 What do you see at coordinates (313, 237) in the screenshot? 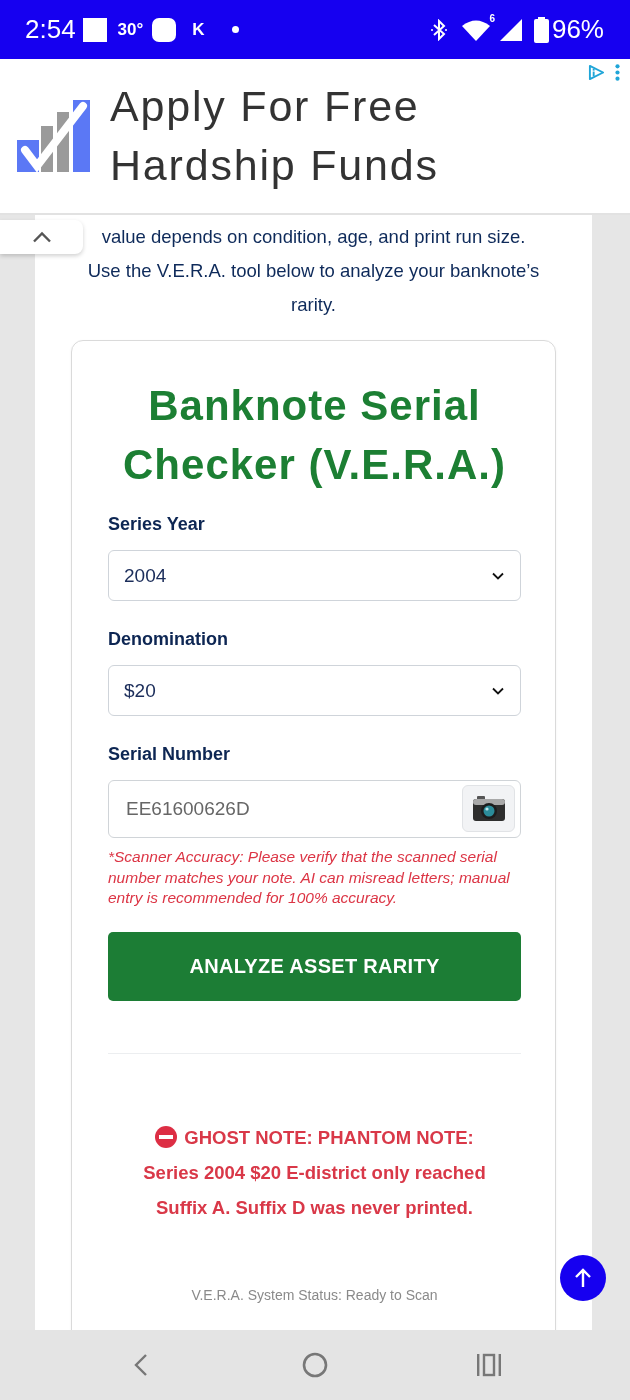
I see `intro-text: value depends on condition, age, and print run size.` at bounding box center [313, 237].